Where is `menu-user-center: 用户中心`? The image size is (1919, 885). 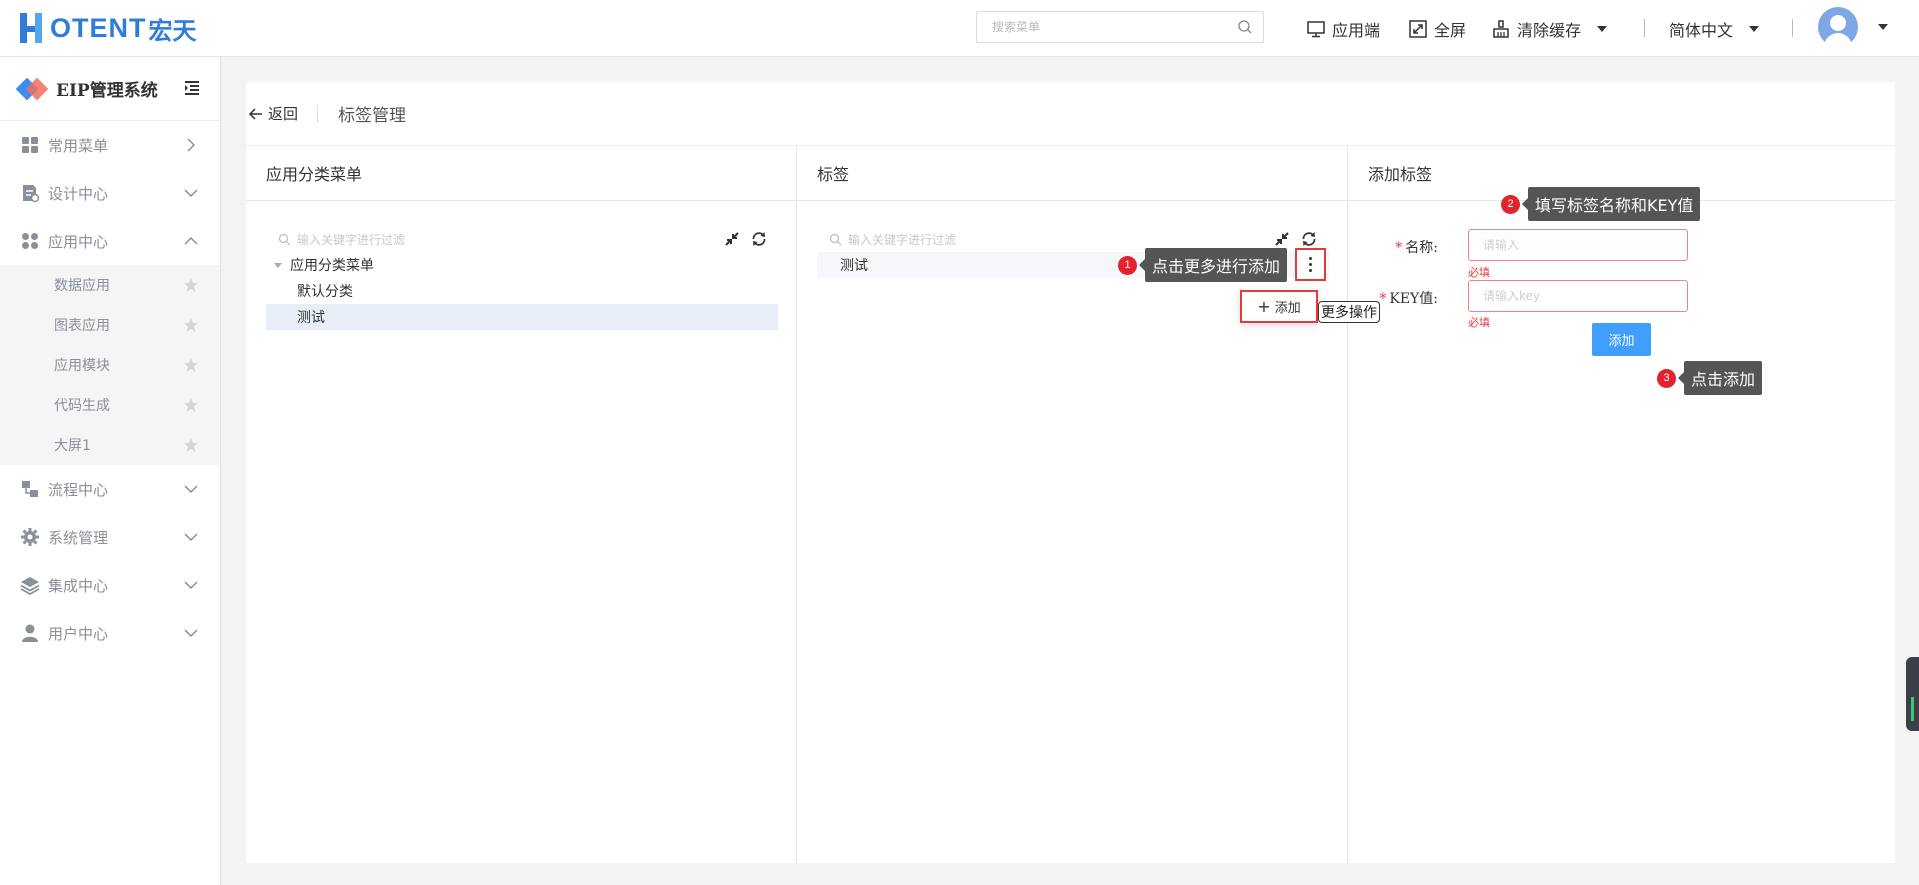 menu-user-center: 用户中心 is located at coordinates (110, 633).